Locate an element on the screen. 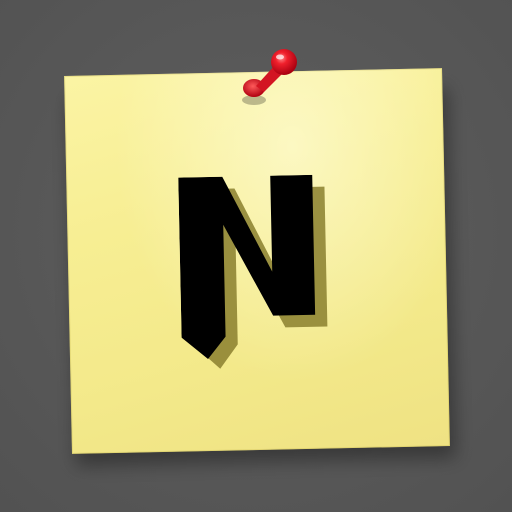  push-pin-icon is located at coordinates (269, 77).